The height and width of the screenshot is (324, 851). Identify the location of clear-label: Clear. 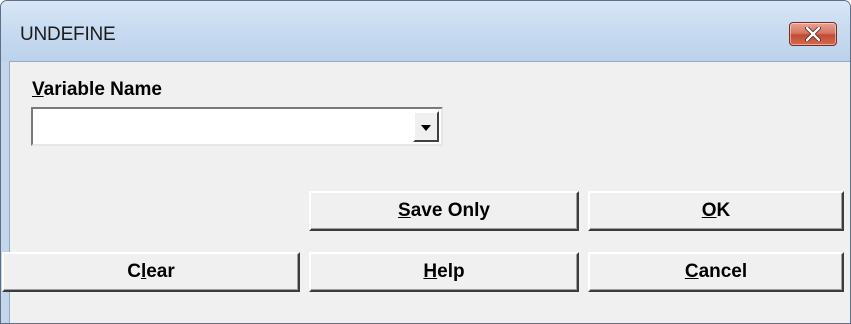
(151, 271).